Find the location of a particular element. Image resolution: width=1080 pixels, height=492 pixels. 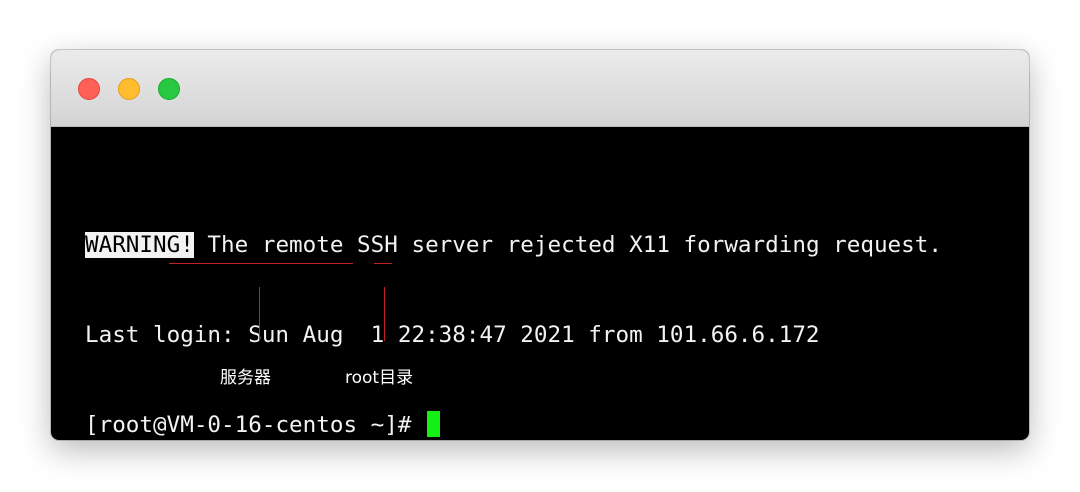

prompt-line: [root@VM-0-16-centos ~]# is located at coordinates (513, 425).